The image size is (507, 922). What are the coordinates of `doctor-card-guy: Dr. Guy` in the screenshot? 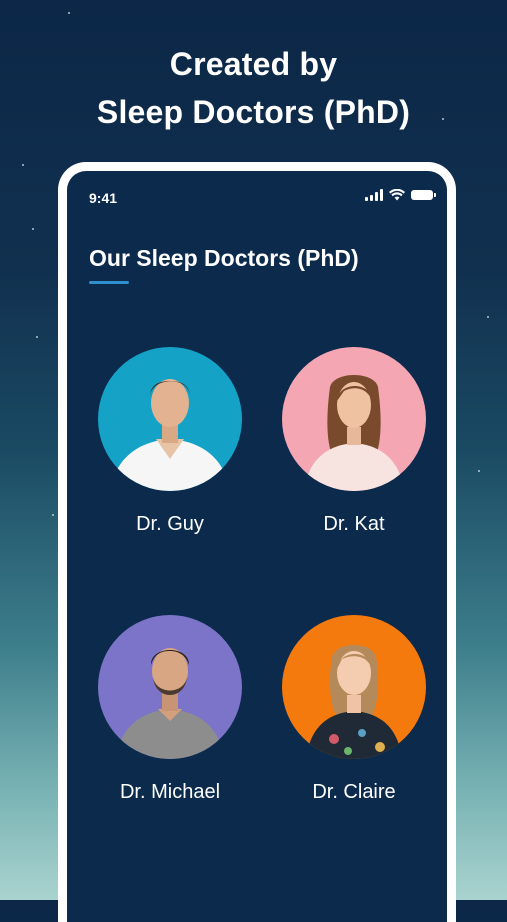 It's located at (170, 441).